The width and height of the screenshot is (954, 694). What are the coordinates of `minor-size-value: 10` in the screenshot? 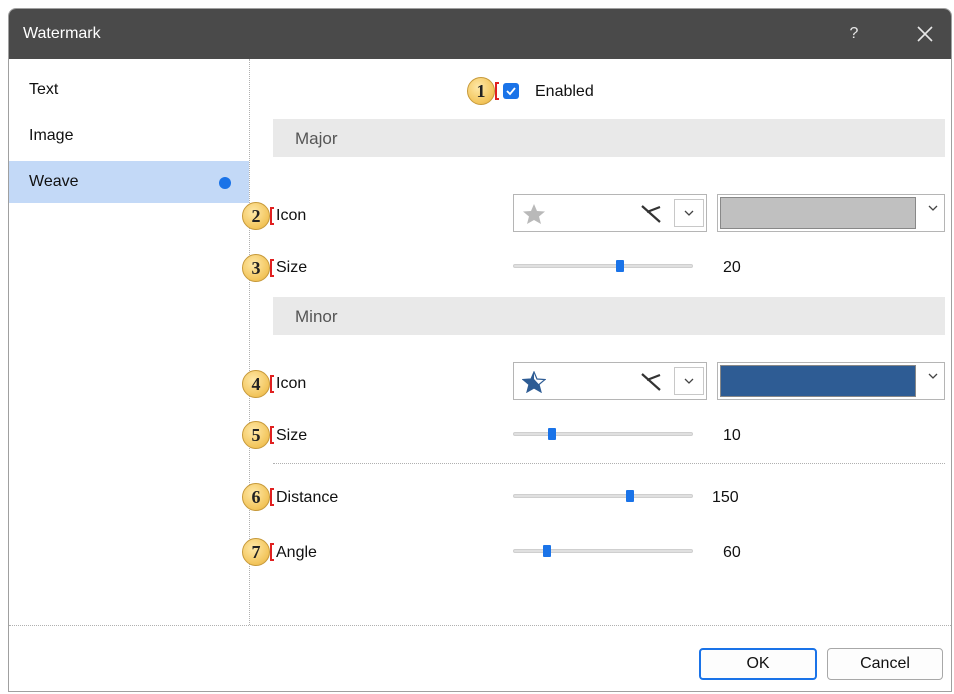 It's located at (732, 435).